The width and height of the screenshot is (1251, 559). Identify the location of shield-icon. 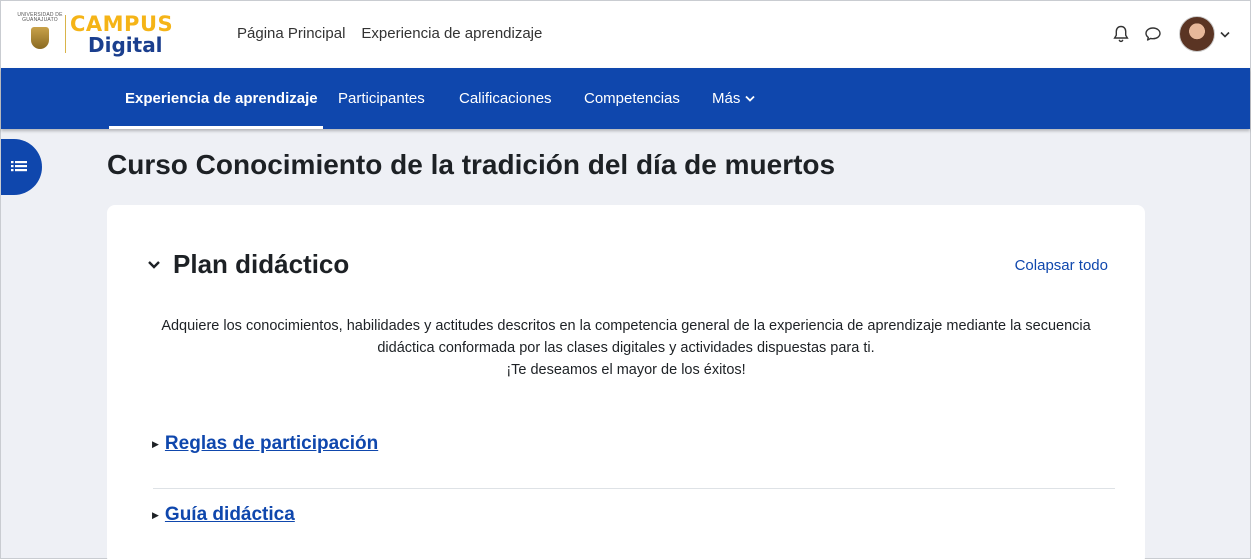
(40, 38).